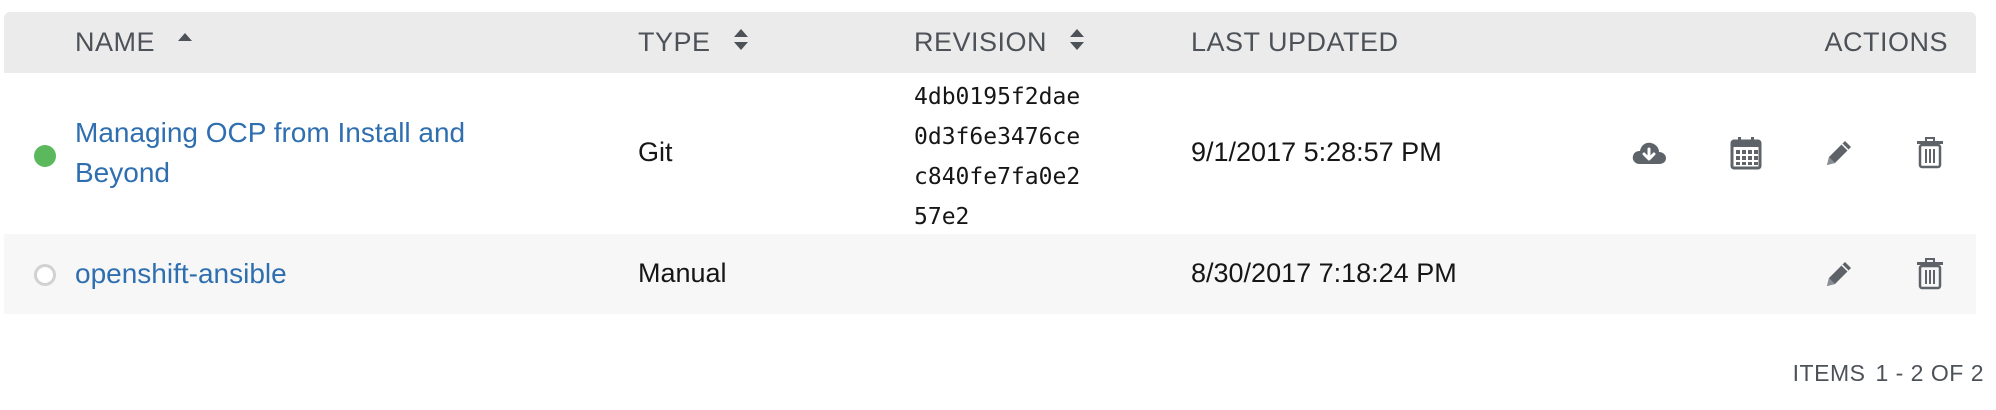 Image resolution: width=1996 pixels, height=410 pixels. I want to click on cloud-download-icon, so click(1649, 153).